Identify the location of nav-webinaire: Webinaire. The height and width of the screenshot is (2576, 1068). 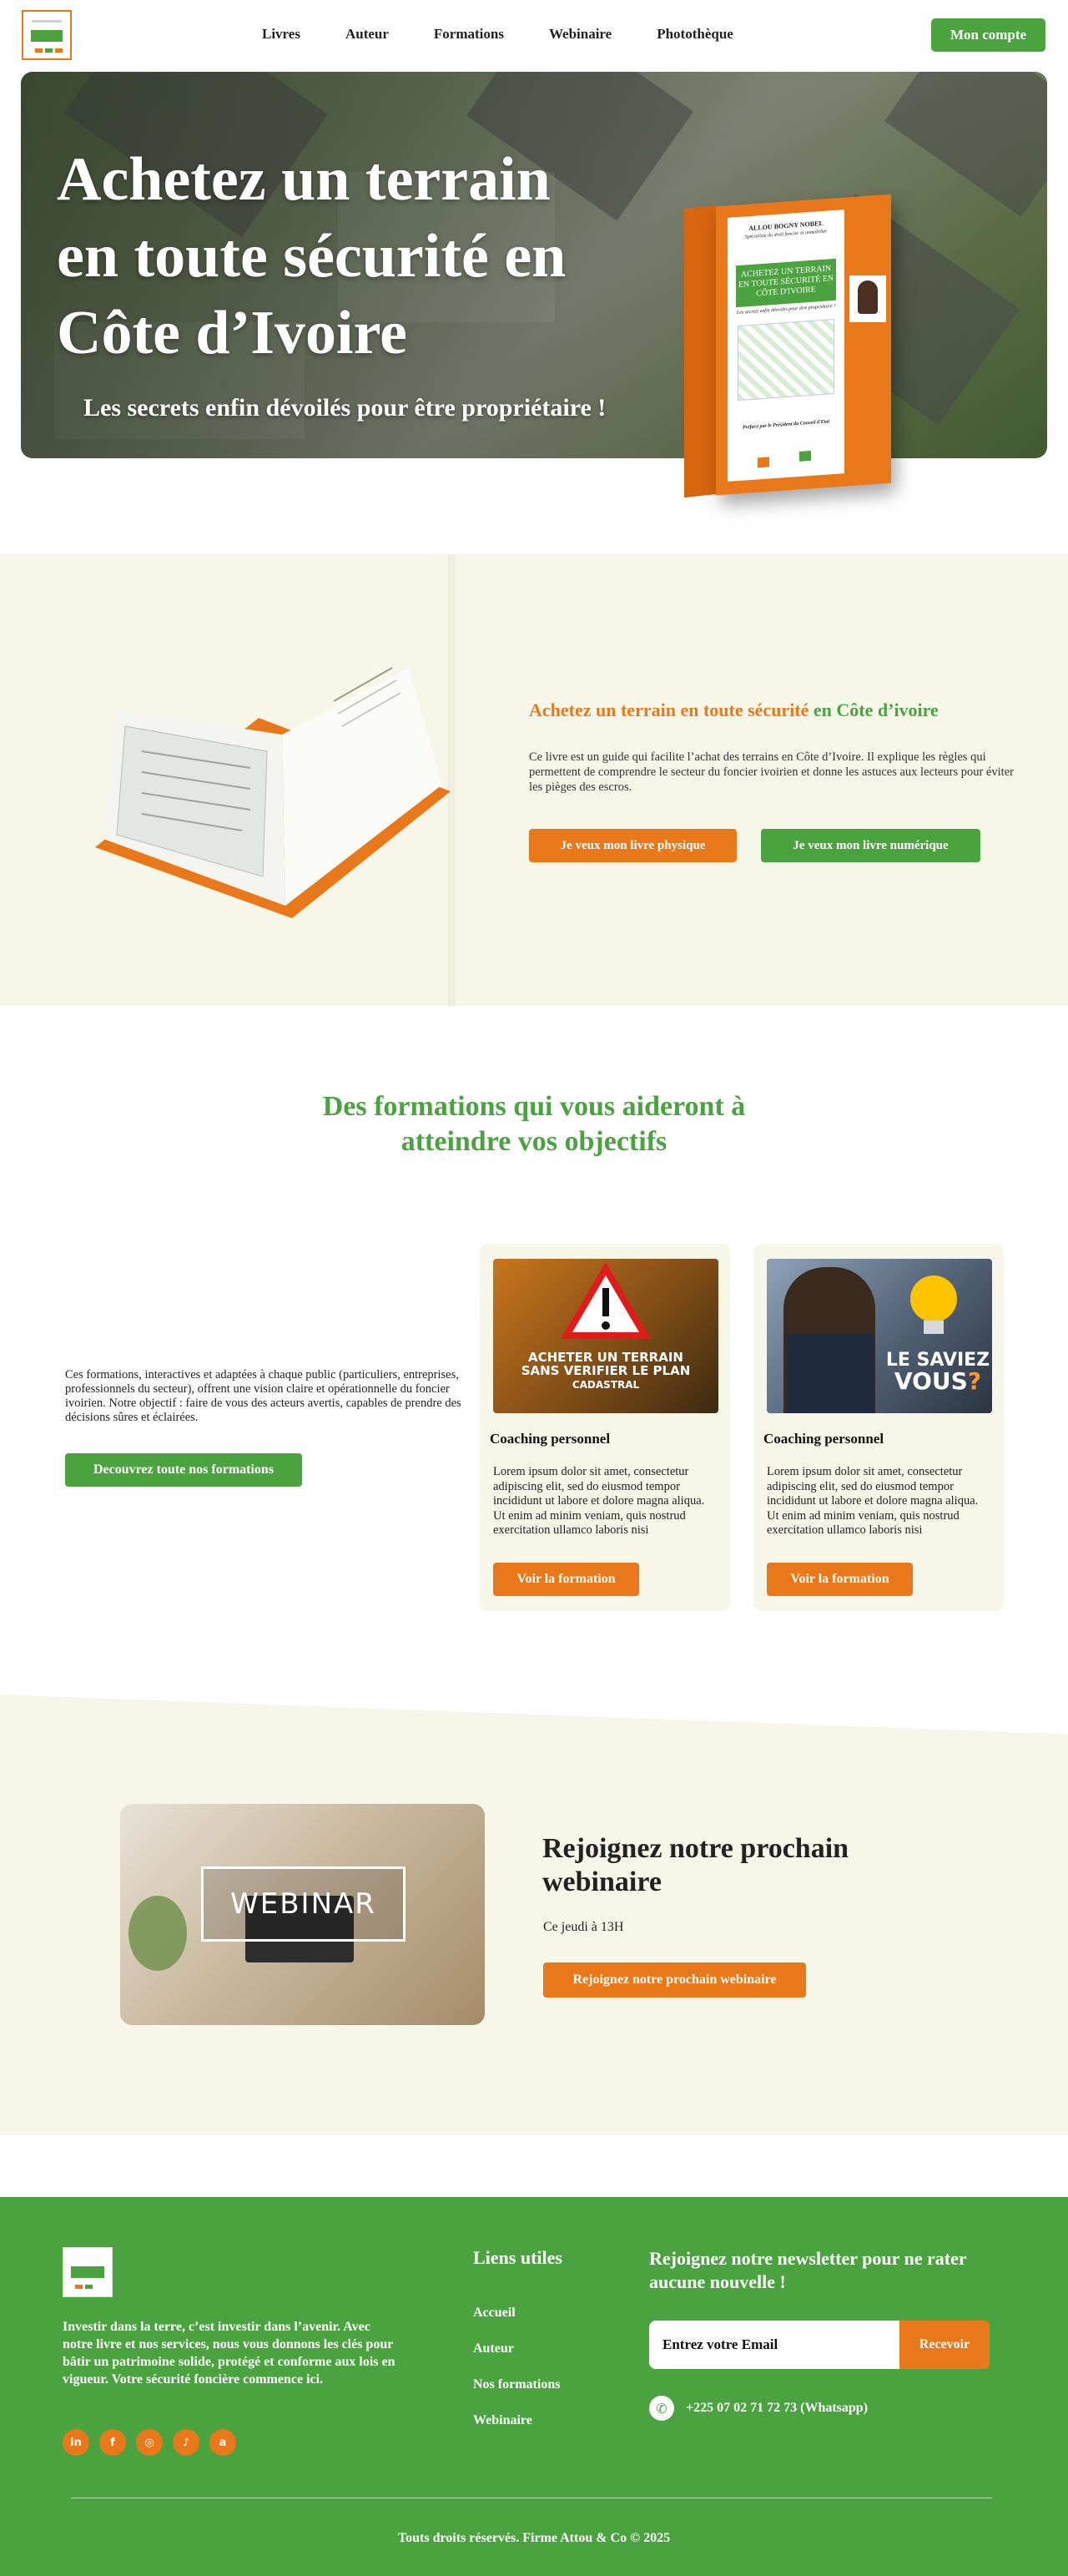
(580, 34).